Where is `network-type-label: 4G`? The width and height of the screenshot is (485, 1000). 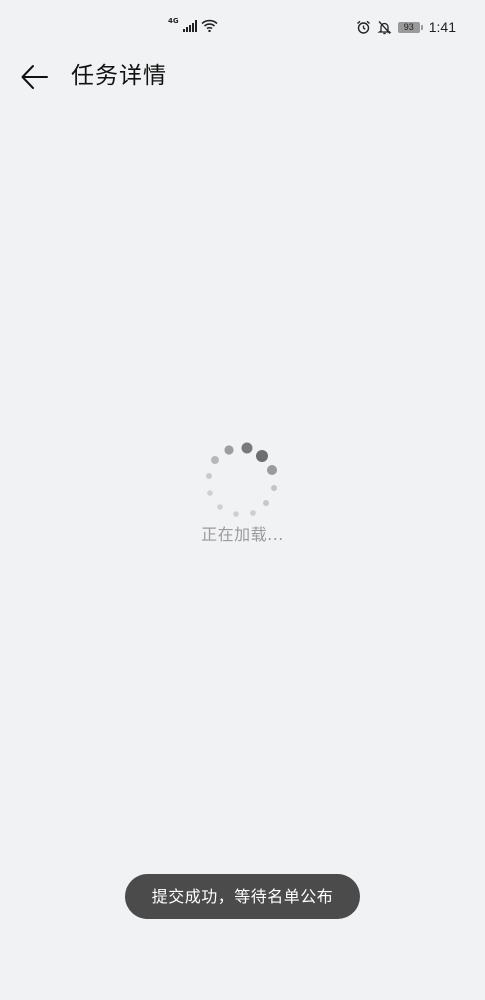
network-type-label: 4G is located at coordinates (173, 20).